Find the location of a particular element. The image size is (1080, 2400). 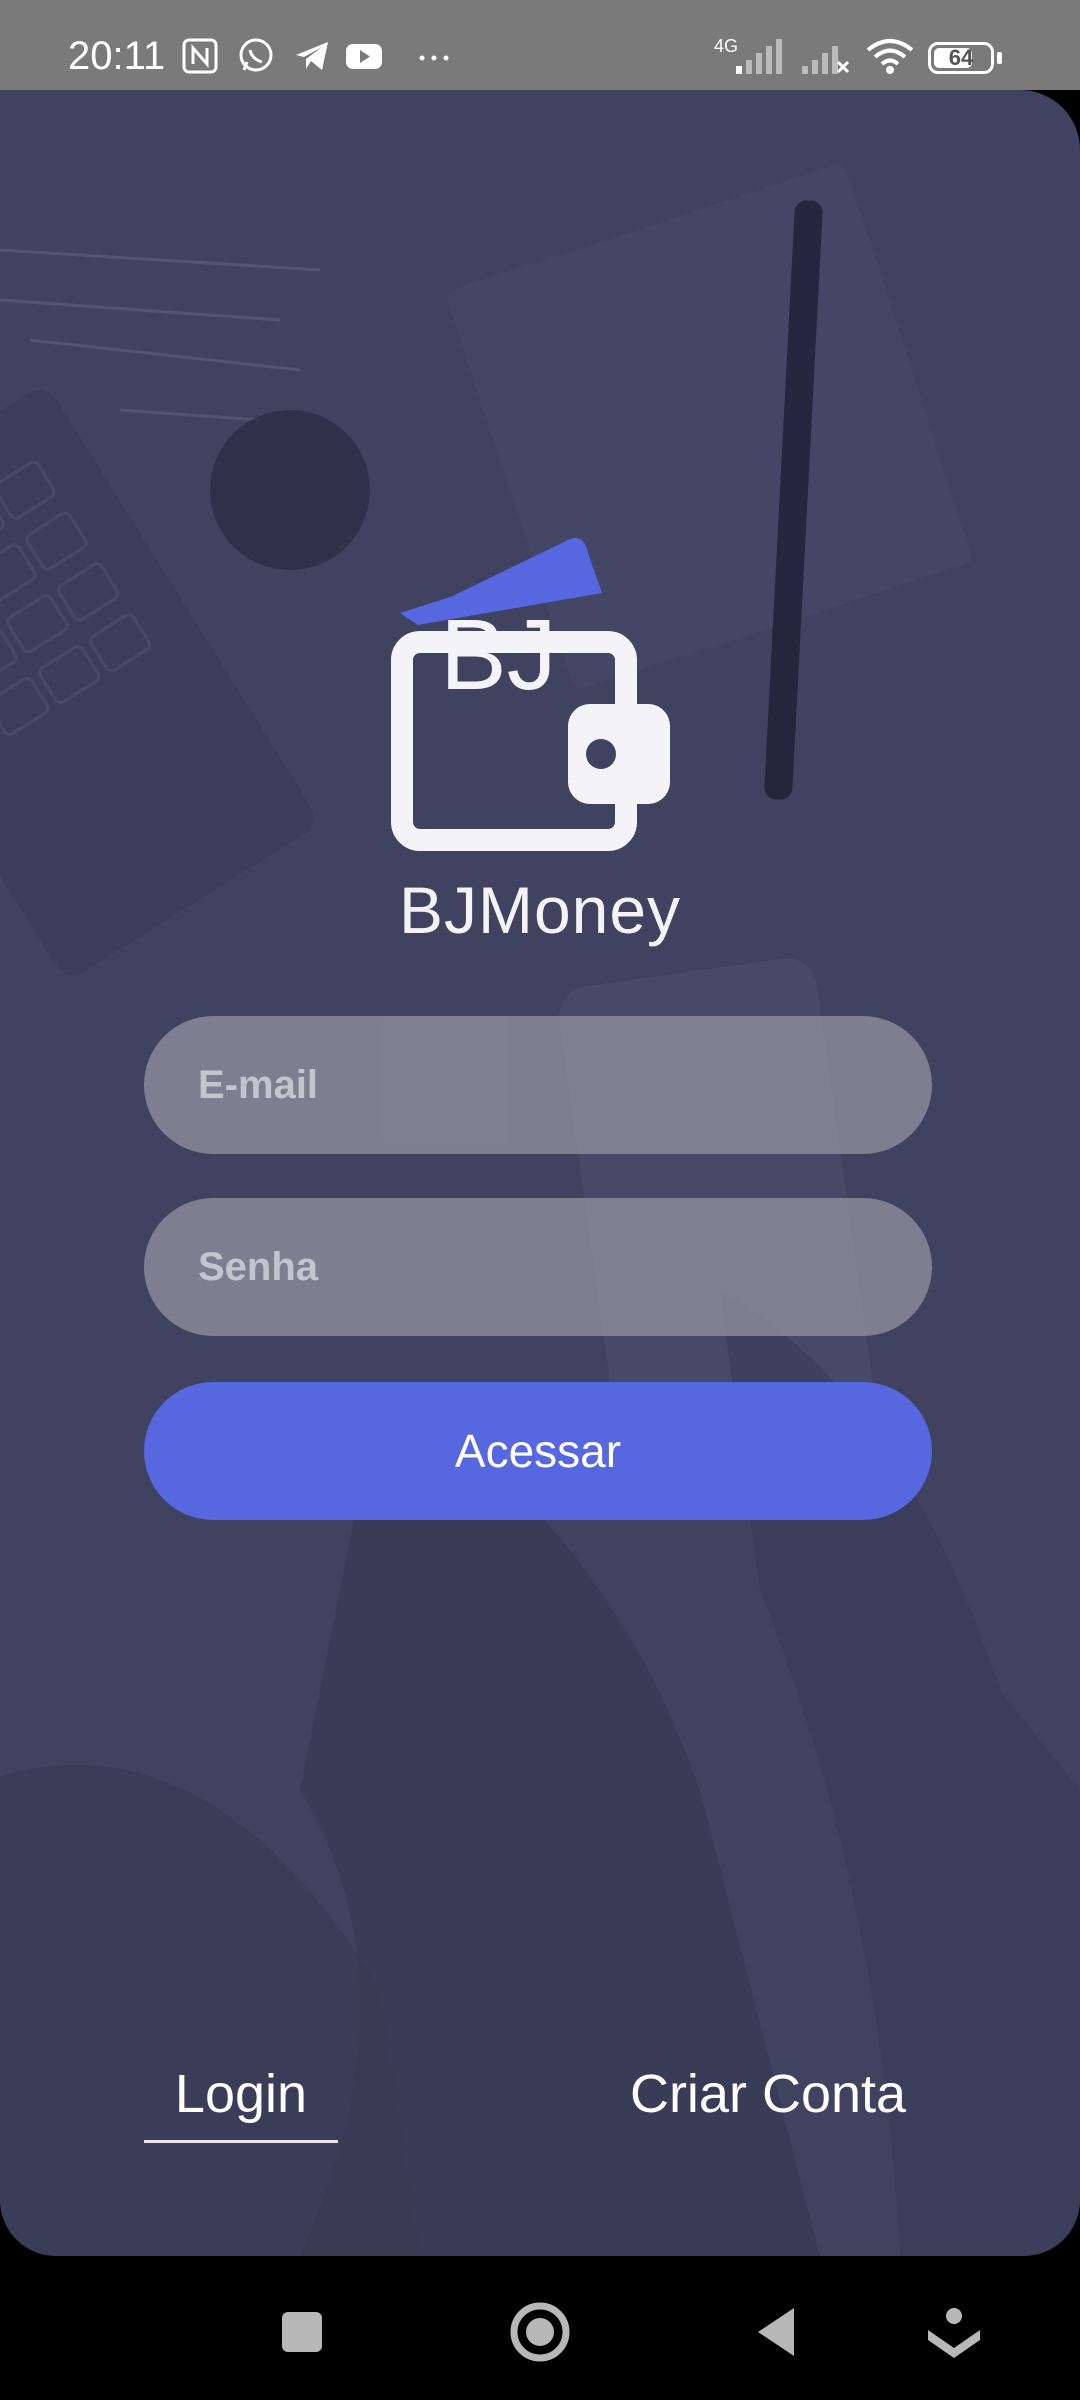

logo-badge-text: BJ is located at coordinates (498, 655).